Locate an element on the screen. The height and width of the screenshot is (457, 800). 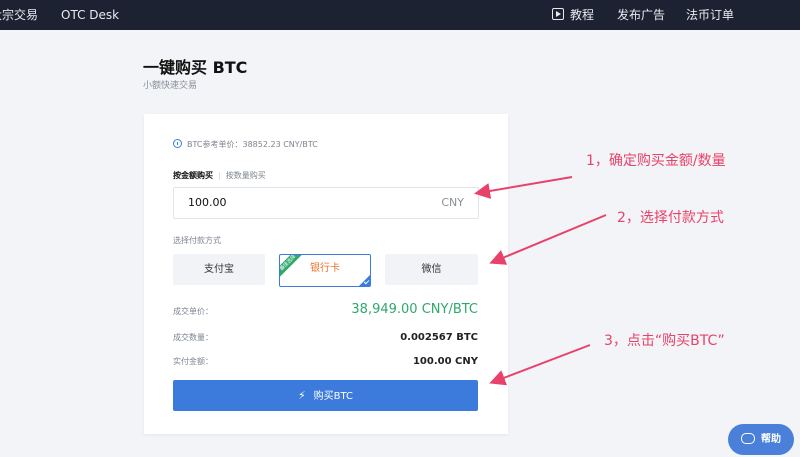
annotation-step-1: 1，确定购买金额/数量 is located at coordinates (656, 161).